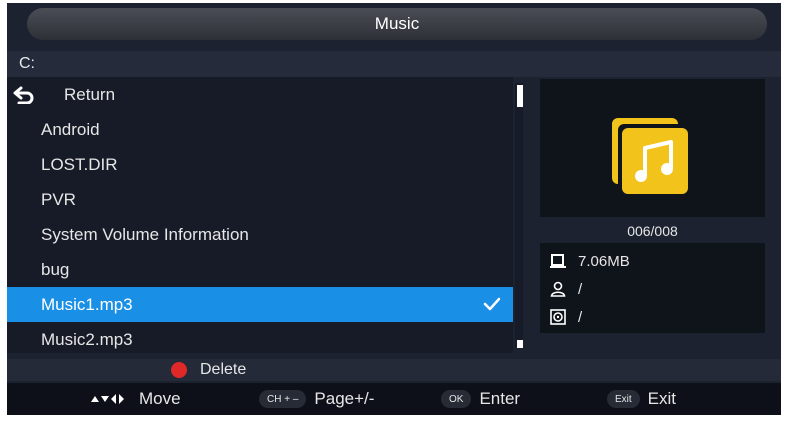 This screenshot has width=787, height=423. I want to click on move-label: Move, so click(160, 398).